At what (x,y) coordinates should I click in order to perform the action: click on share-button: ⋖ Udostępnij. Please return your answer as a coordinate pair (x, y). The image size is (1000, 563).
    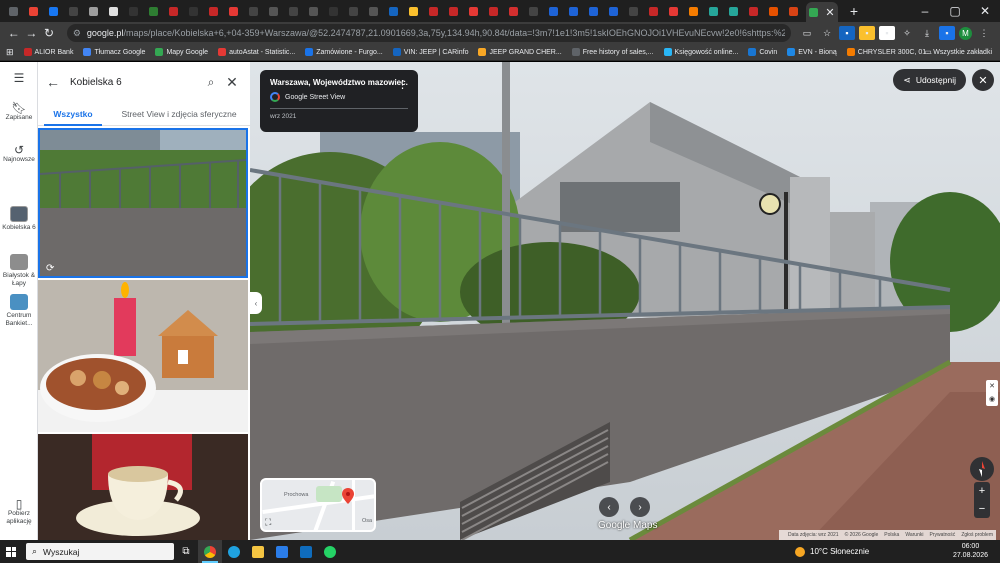
    Looking at the image, I should click on (929, 80).